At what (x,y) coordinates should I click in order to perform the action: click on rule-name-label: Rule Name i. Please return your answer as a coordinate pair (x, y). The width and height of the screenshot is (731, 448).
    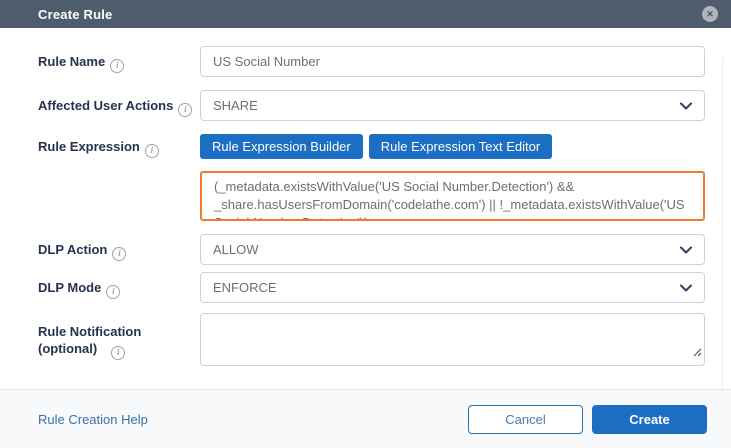
    Looking at the image, I should click on (119, 59).